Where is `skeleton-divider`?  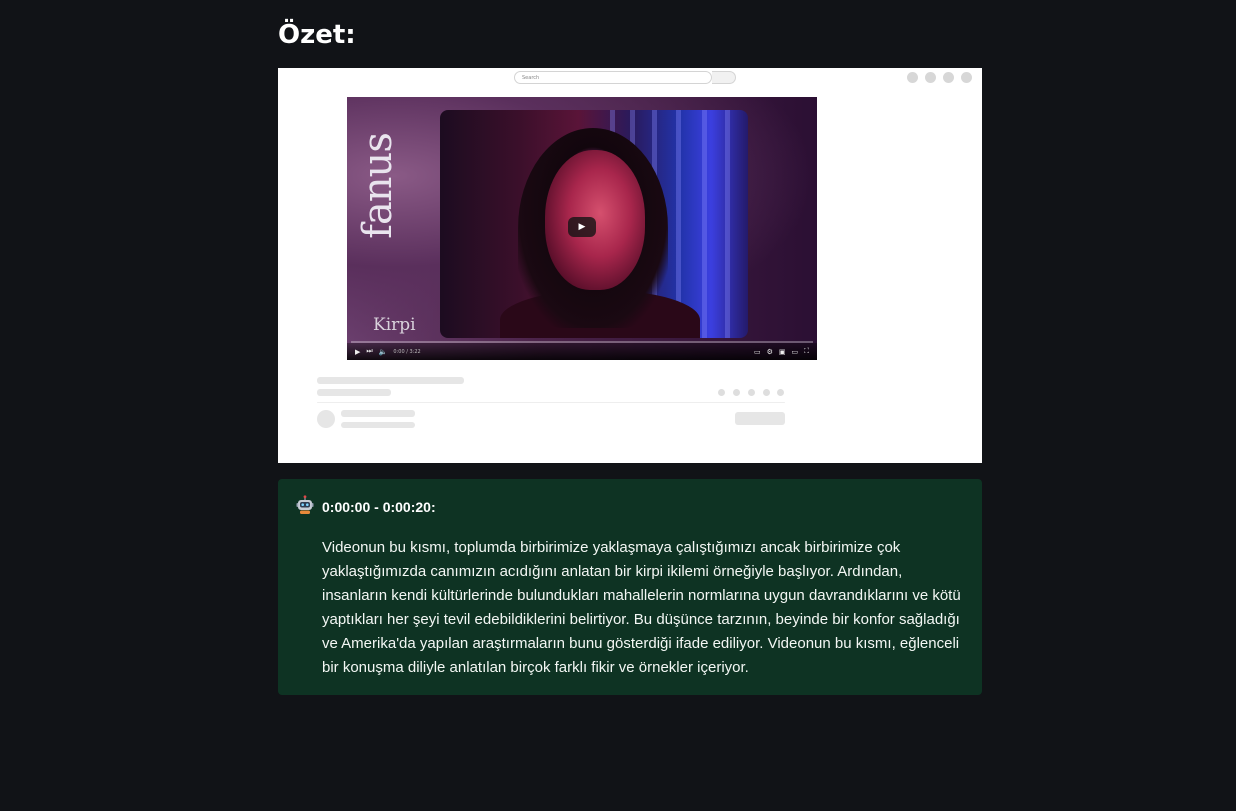 skeleton-divider is located at coordinates (551, 402).